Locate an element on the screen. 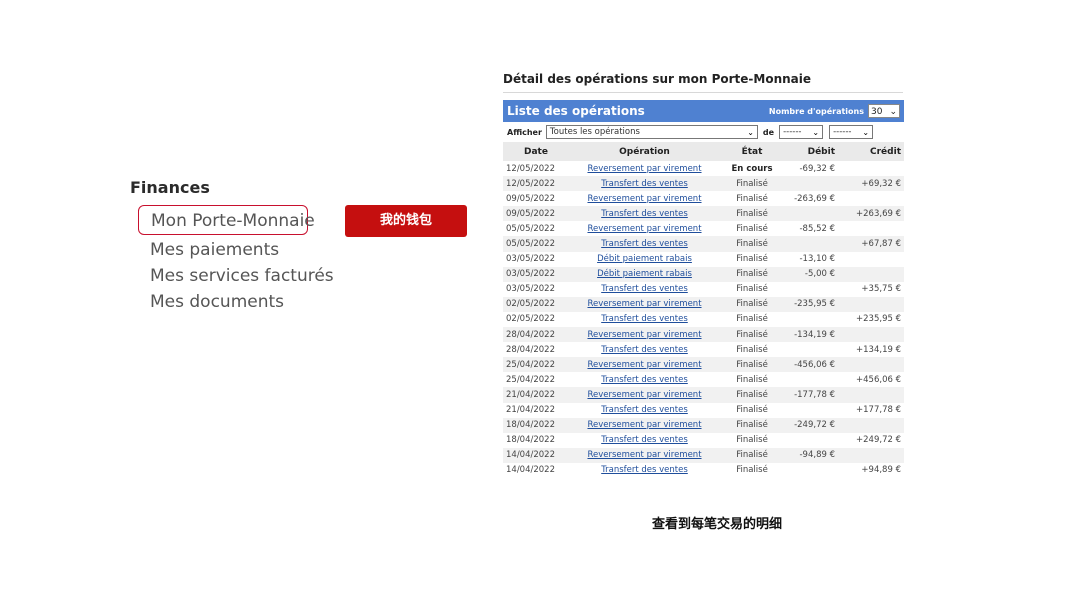  operation-count-value: 30 is located at coordinates (877, 112).